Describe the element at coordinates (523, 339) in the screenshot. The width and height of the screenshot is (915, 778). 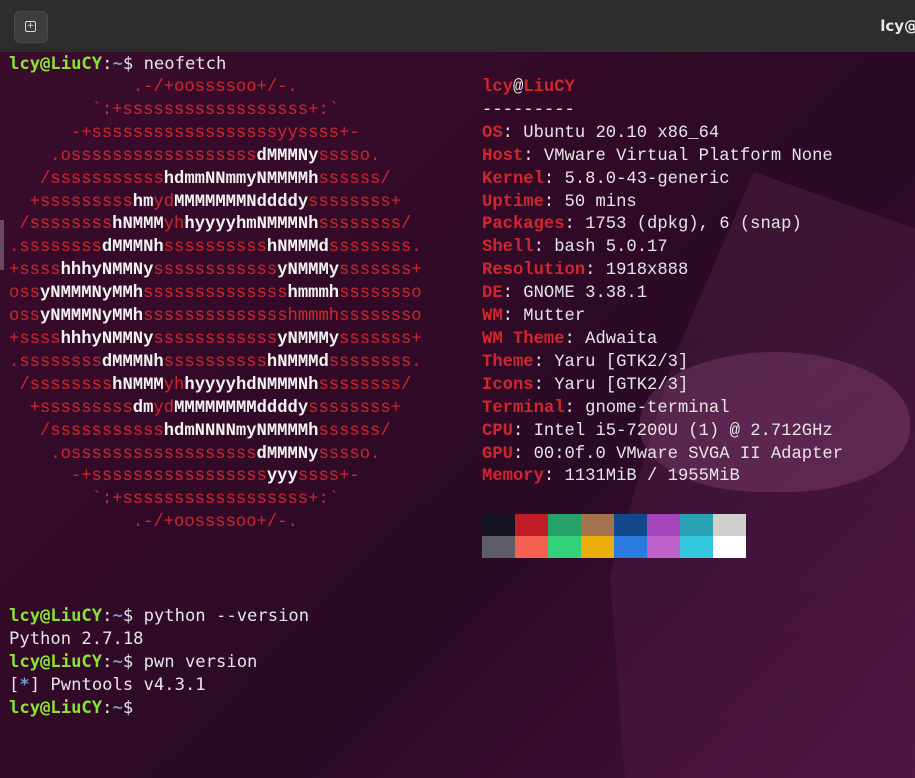
I see `info-key: WM Theme` at that location.